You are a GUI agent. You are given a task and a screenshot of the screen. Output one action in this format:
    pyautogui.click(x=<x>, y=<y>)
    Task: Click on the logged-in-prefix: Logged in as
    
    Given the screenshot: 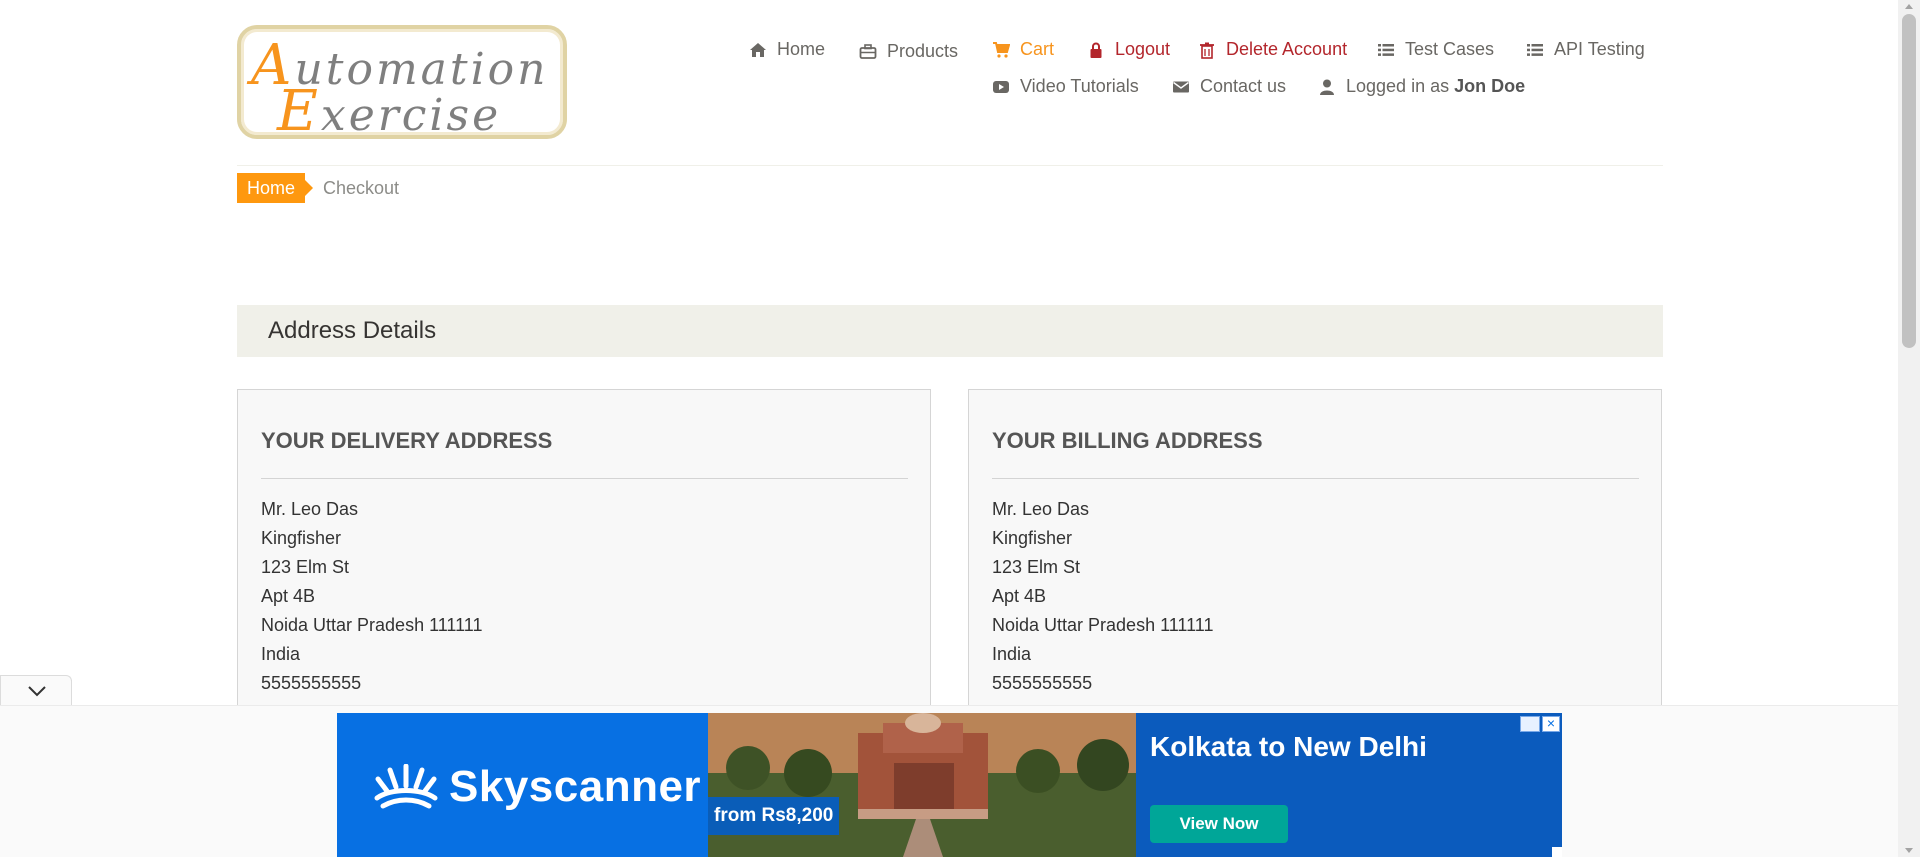 What is the action you would take?
    pyautogui.click(x=1398, y=86)
    